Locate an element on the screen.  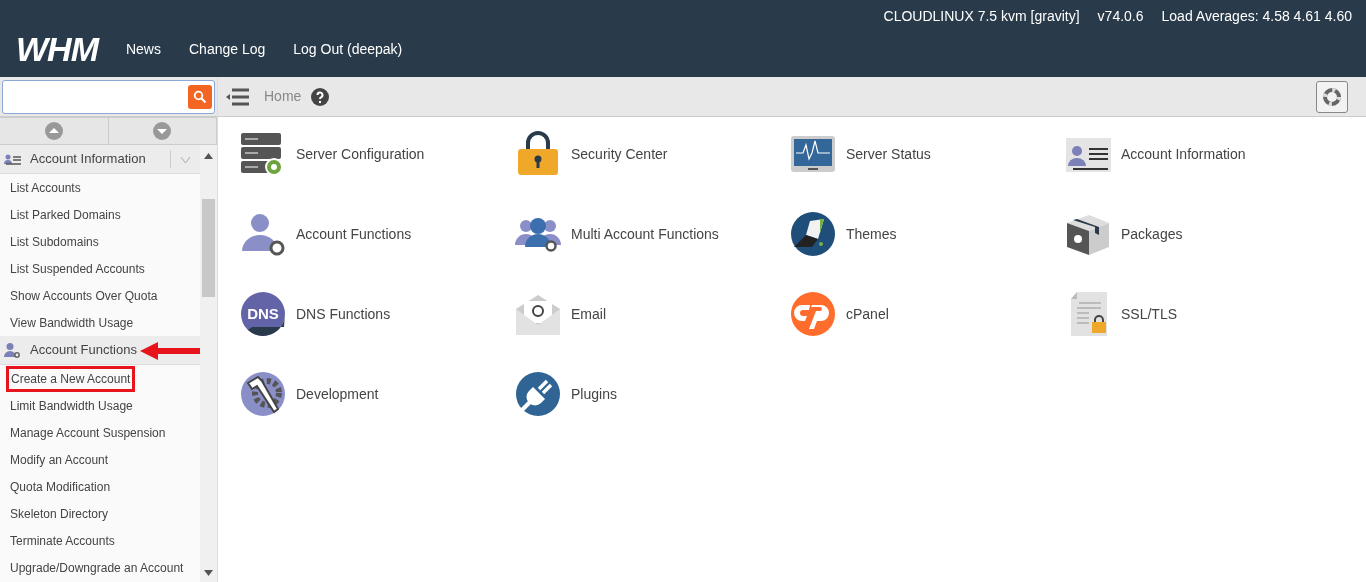
sidebar-section-header: Account Functions is located at coordinates (100, 350).